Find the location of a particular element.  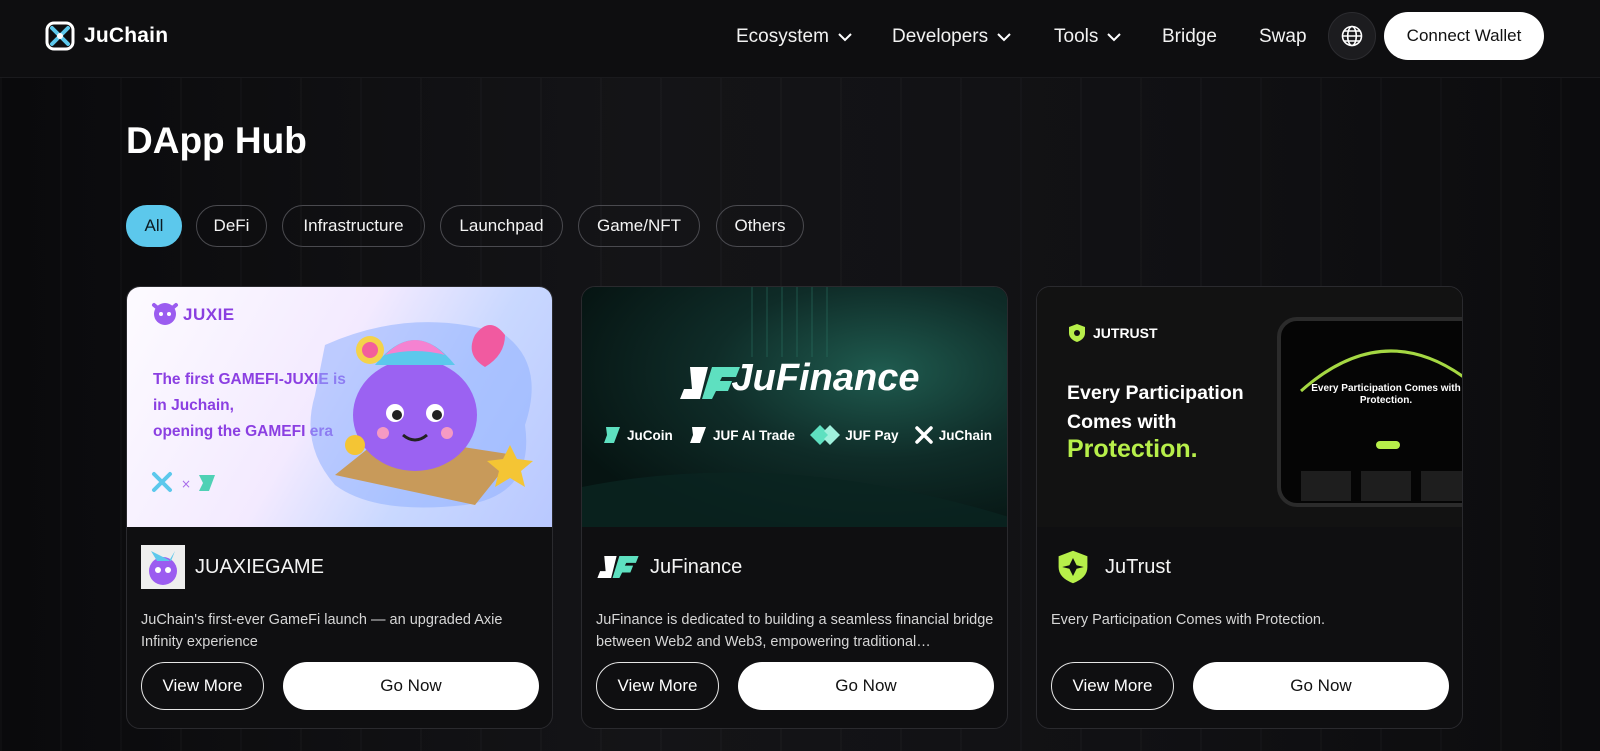

partner-jucoin: JuCoin is located at coordinates (637, 435).